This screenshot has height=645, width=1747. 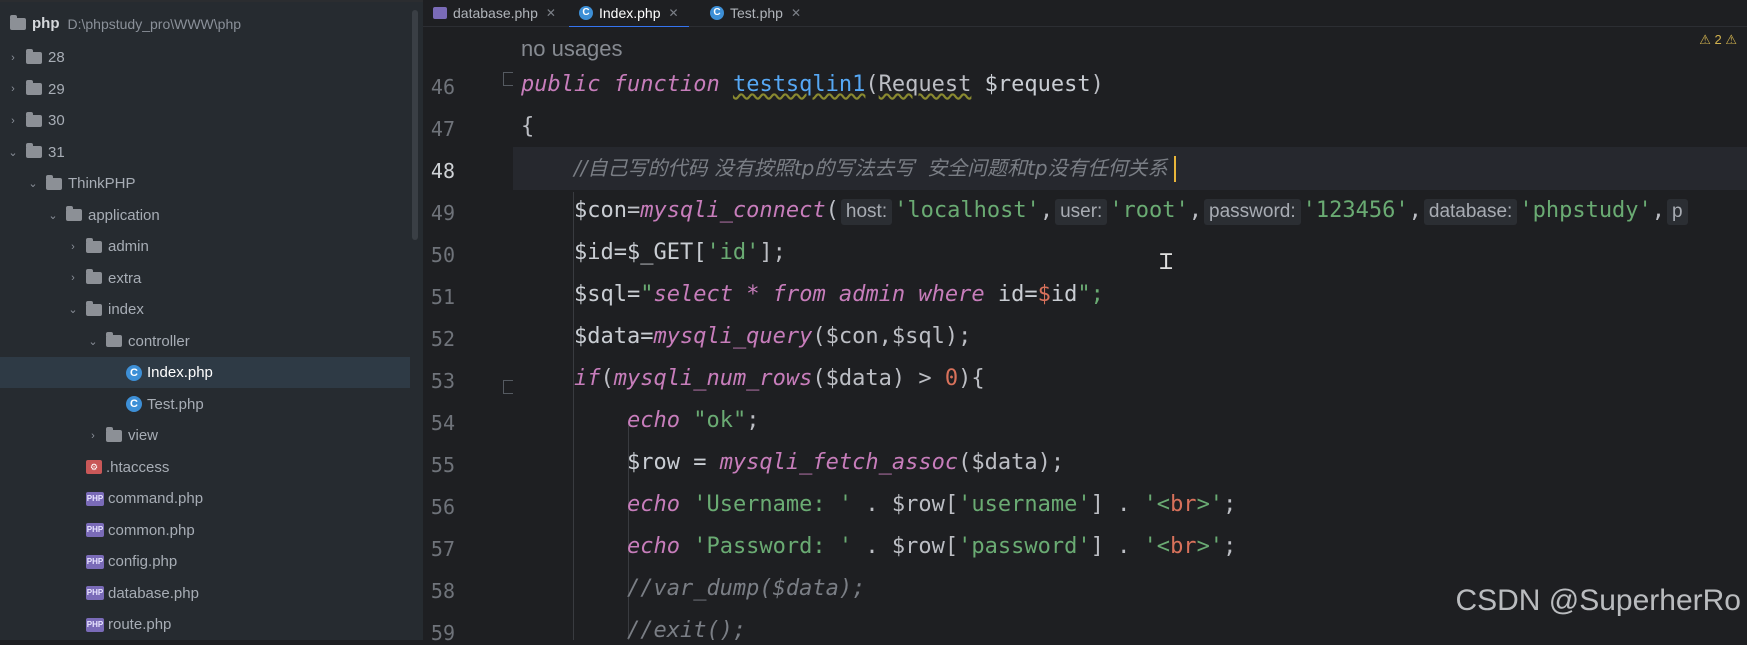 I want to click on tree-item: › extra, so click(x=205, y=278).